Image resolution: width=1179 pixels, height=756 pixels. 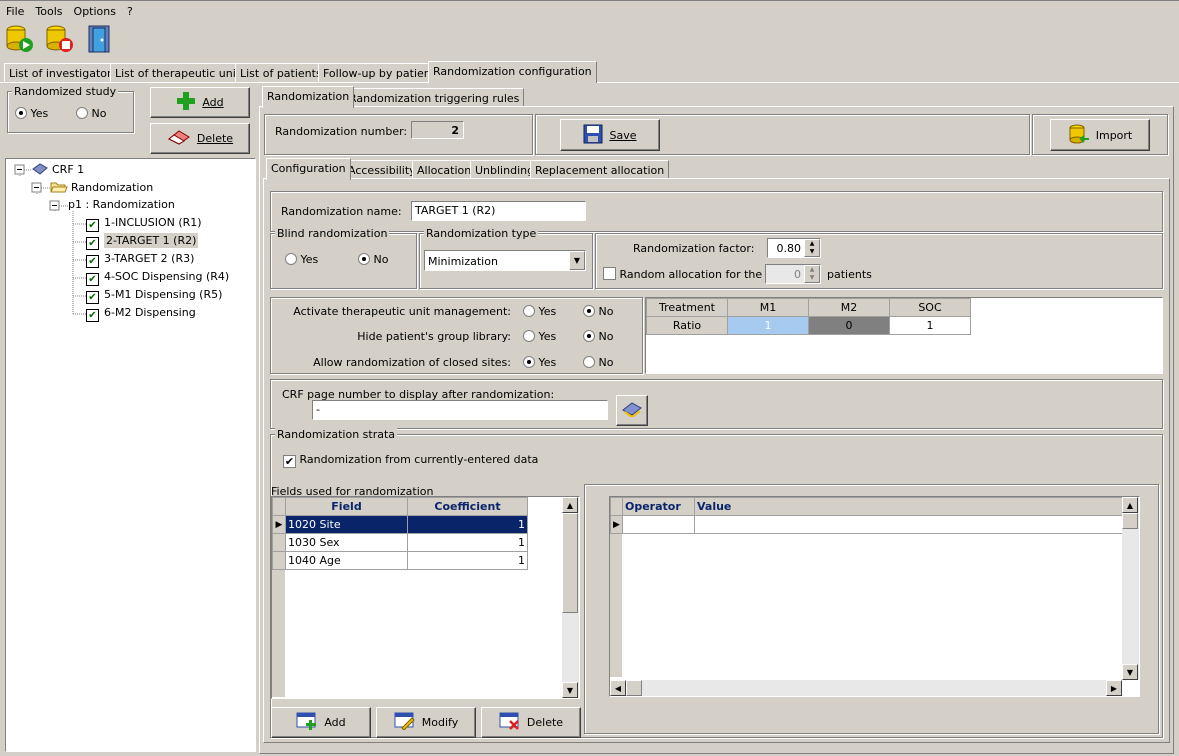 What do you see at coordinates (849, 307) in the screenshot?
I see `treatment-col-m2: M2` at bounding box center [849, 307].